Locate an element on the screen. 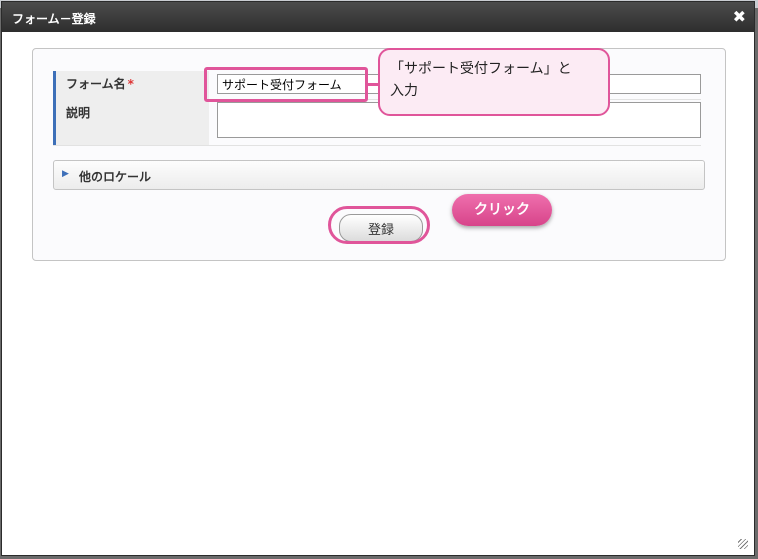 The width and height of the screenshot is (758, 559). register-button: 登録 is located at coordinates (381, 228).